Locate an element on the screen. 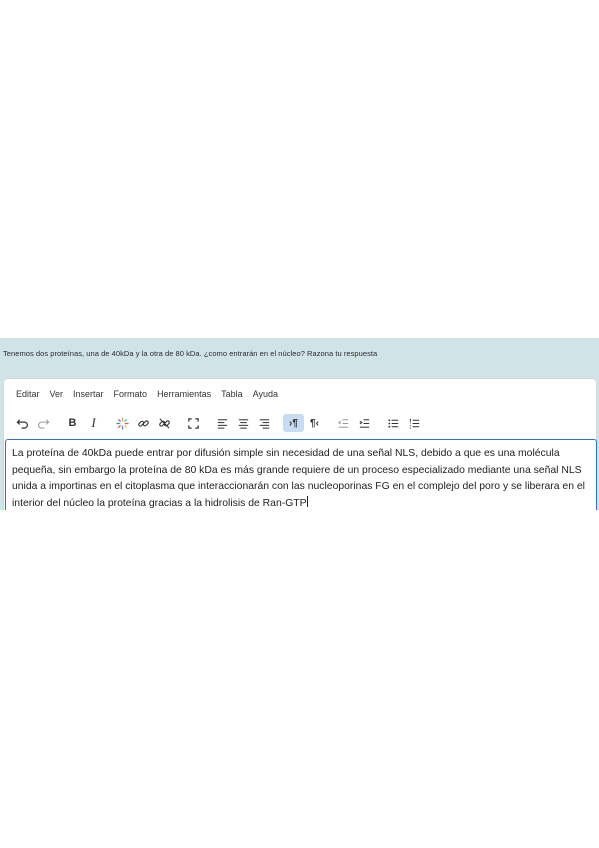 This screenshot has width=599, height=848. menu-tabla: Tabla is located at coordinates (232, 396).